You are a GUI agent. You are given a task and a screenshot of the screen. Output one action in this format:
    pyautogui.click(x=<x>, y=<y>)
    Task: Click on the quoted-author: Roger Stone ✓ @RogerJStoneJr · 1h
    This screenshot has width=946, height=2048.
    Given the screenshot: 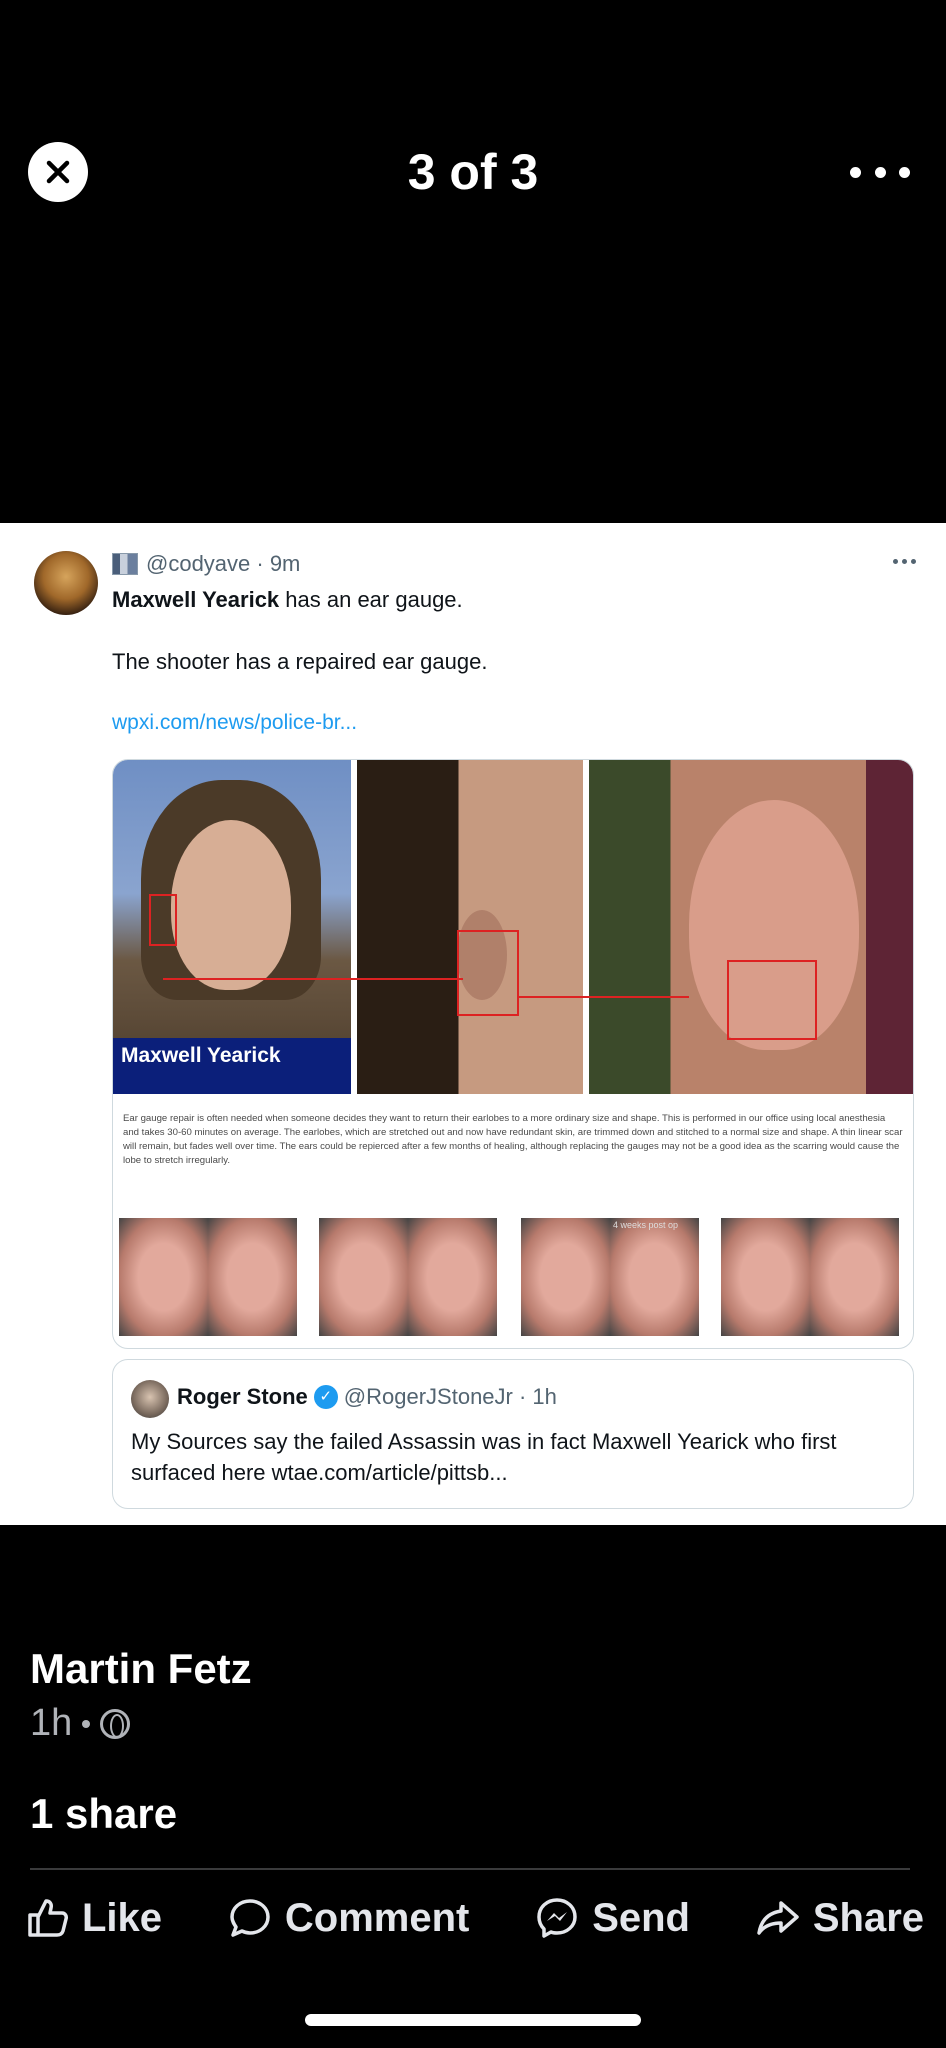 What is the action you would take?
    pyautogui.click(x=367, y=1397)
    